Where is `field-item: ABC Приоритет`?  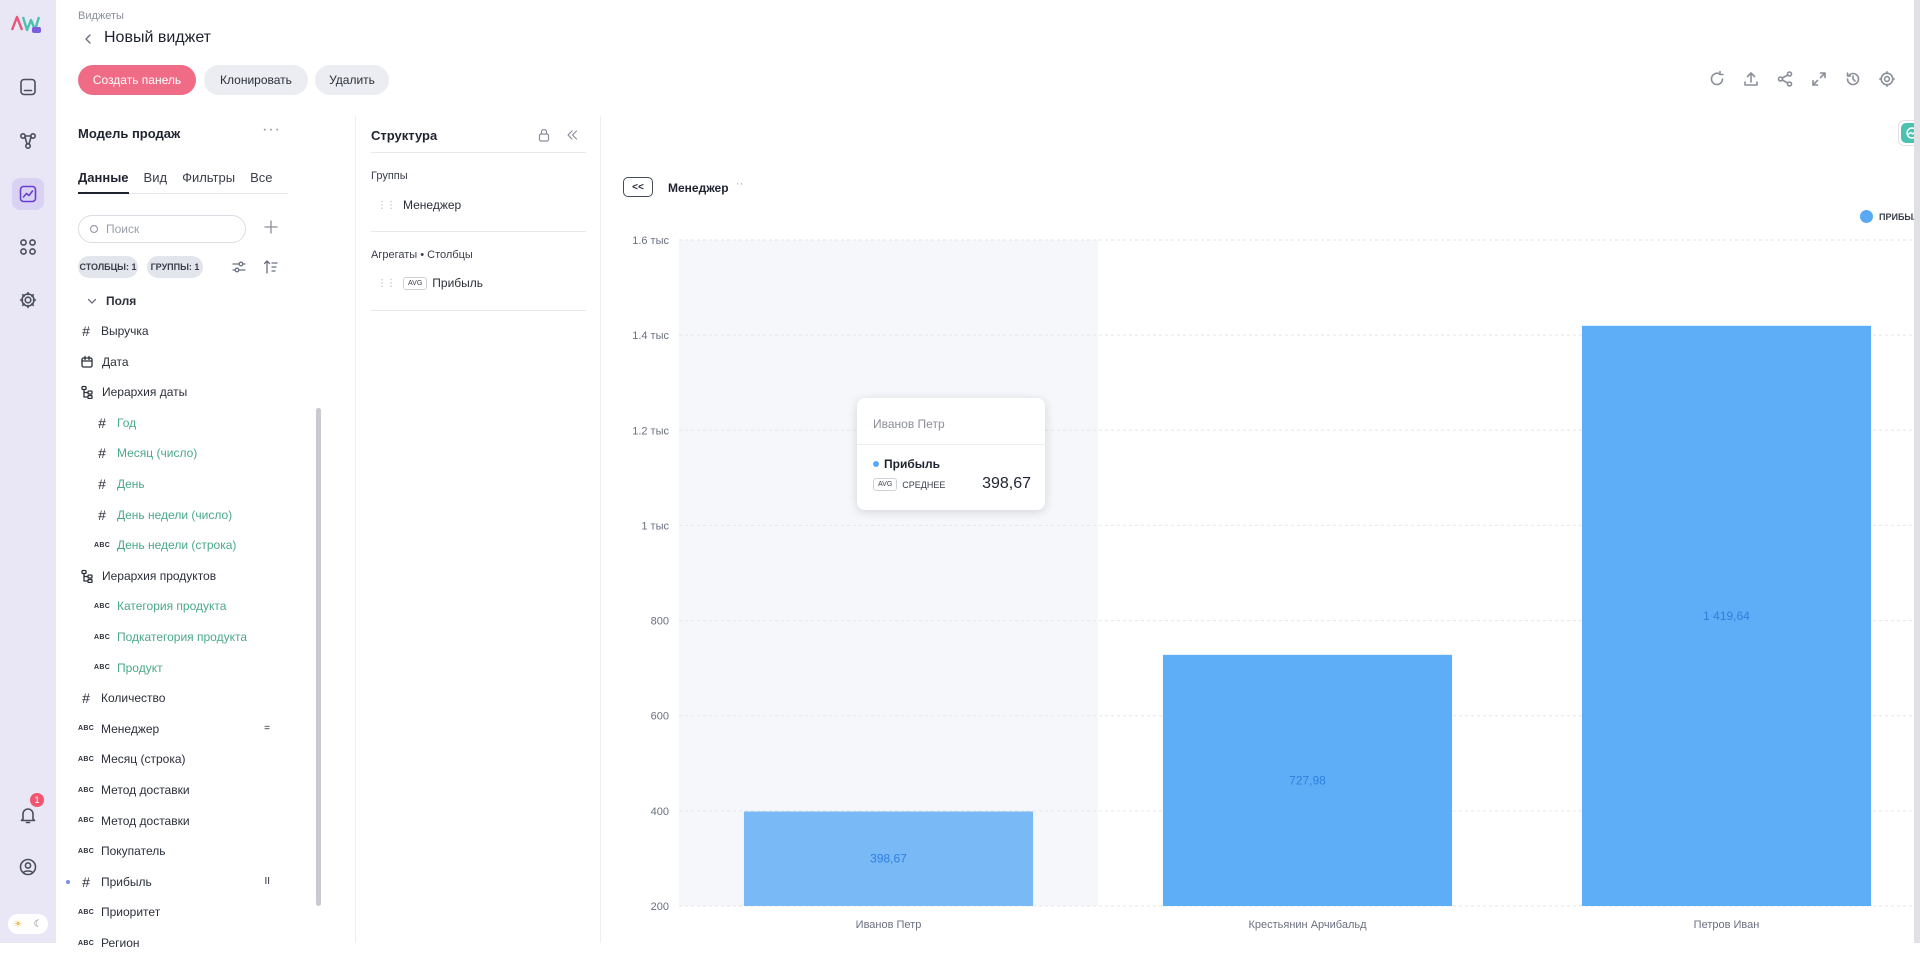
field-item: ABC Приоритет is located at coordinates (178, 912).